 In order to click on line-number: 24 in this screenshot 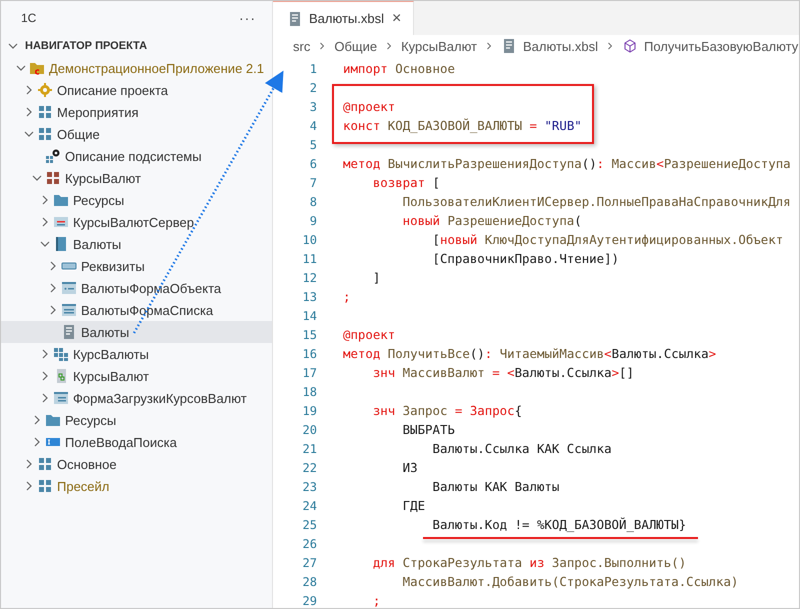, I will do `click(309, 505)`.